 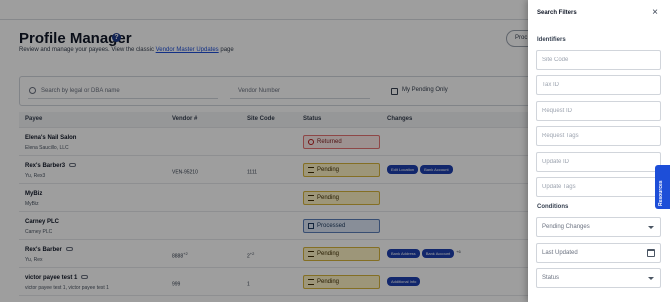 I want to click on request-tags-input, so click(x=598, y=136).